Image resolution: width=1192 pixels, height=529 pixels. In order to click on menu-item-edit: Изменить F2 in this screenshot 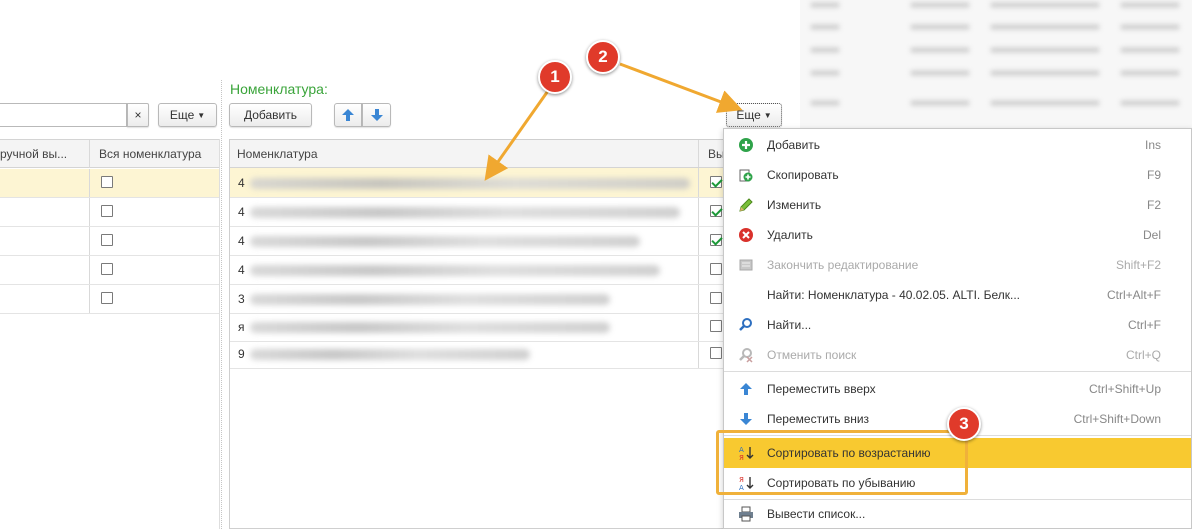, I will do `click(957, 205)`.